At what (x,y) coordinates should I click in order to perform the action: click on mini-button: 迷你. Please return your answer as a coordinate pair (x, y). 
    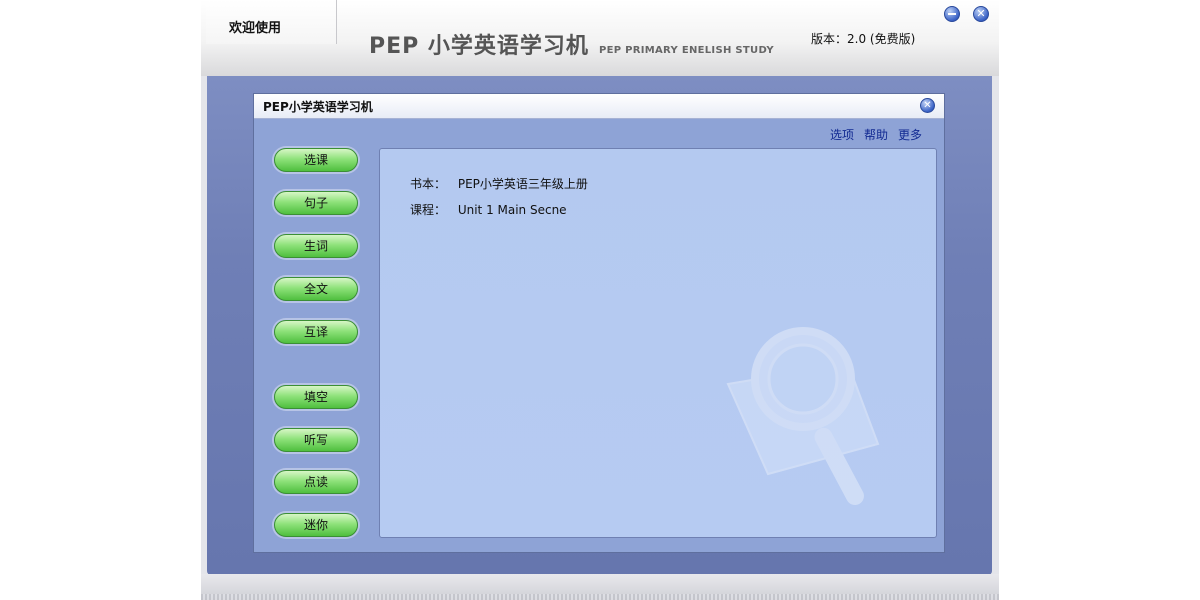
    Looking at the image, I should click on (316, 525).